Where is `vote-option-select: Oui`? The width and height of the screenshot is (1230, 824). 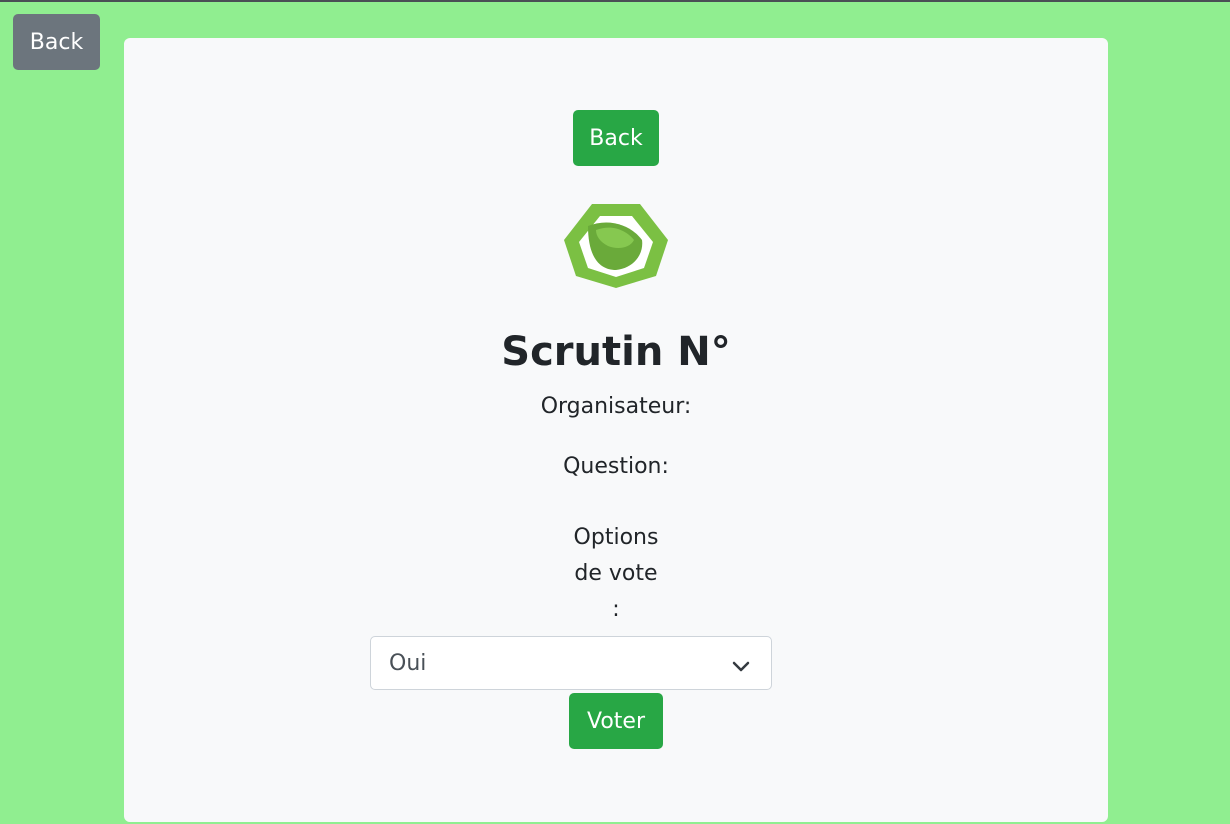
vote-option-select: Oui is located at coordinates (571, 663).